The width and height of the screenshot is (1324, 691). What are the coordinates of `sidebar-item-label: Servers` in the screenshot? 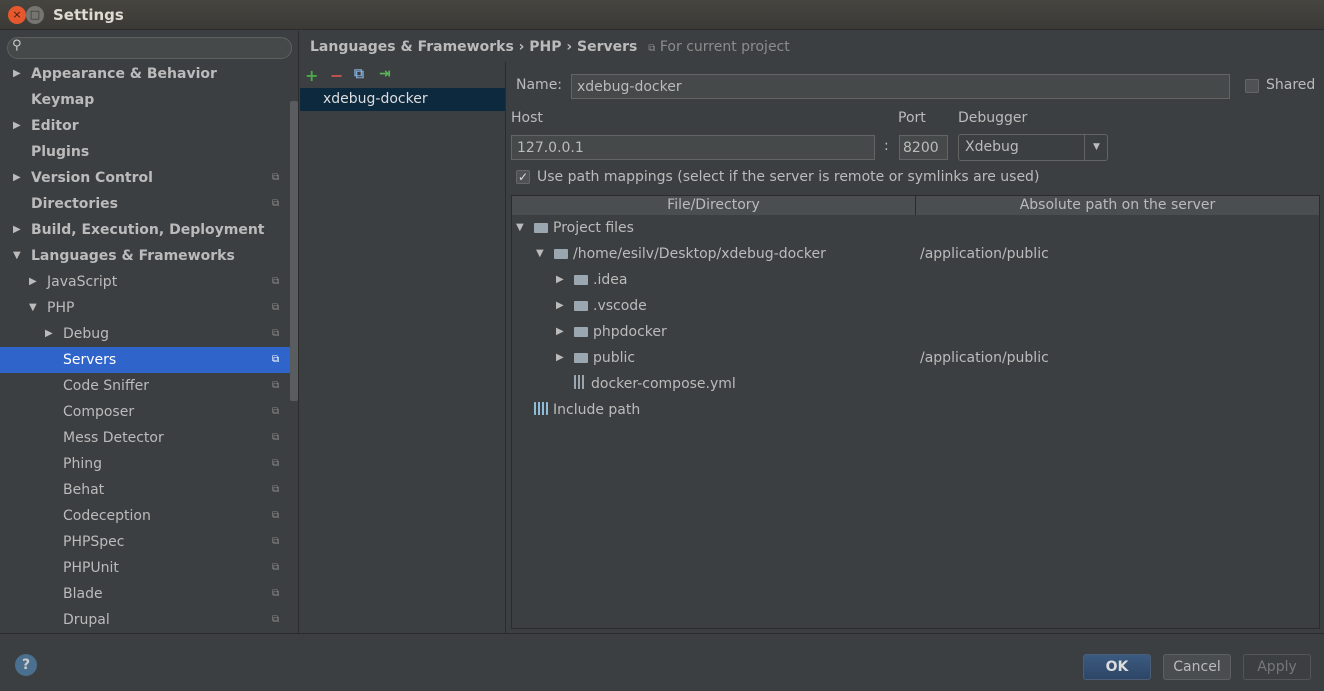 It's located at (90, 360).